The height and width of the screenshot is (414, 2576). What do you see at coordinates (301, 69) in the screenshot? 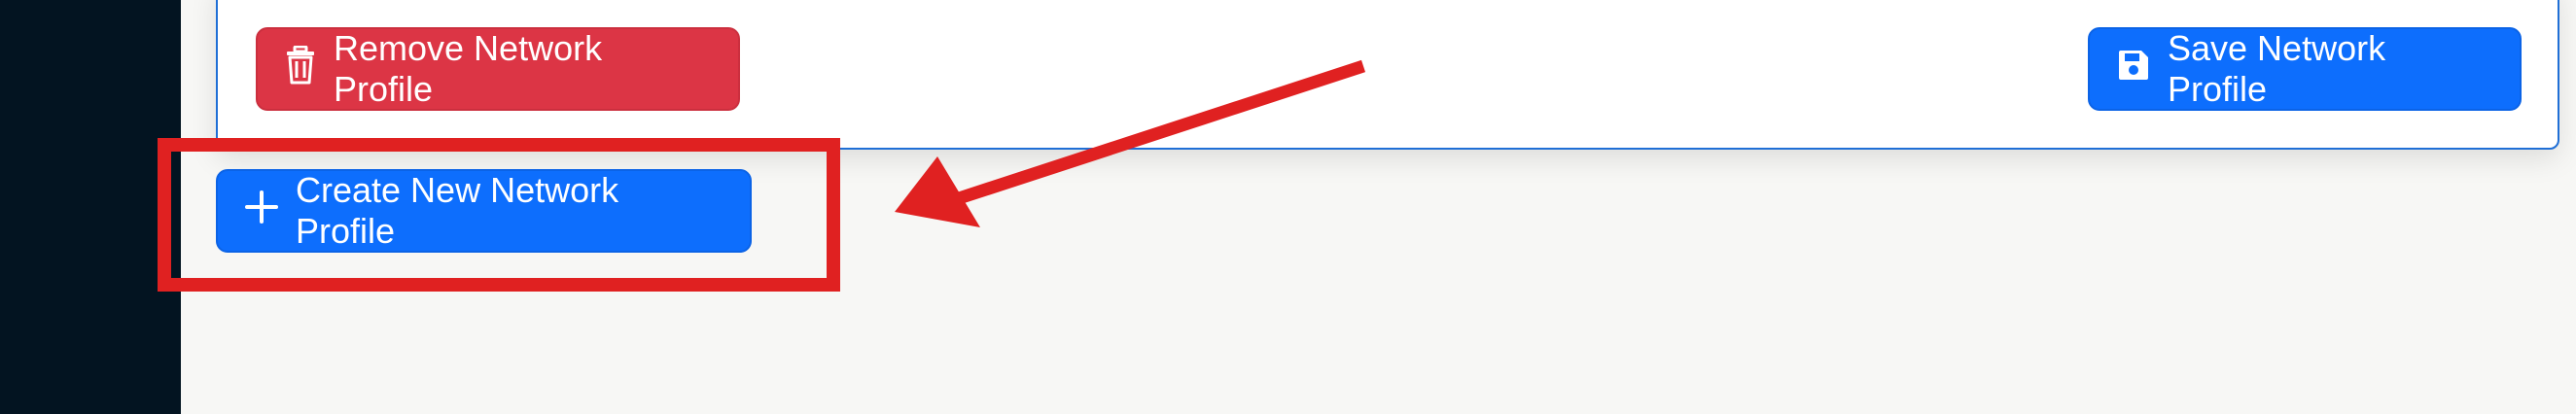
I see `trash-icon` at bounding box center [301, 69].